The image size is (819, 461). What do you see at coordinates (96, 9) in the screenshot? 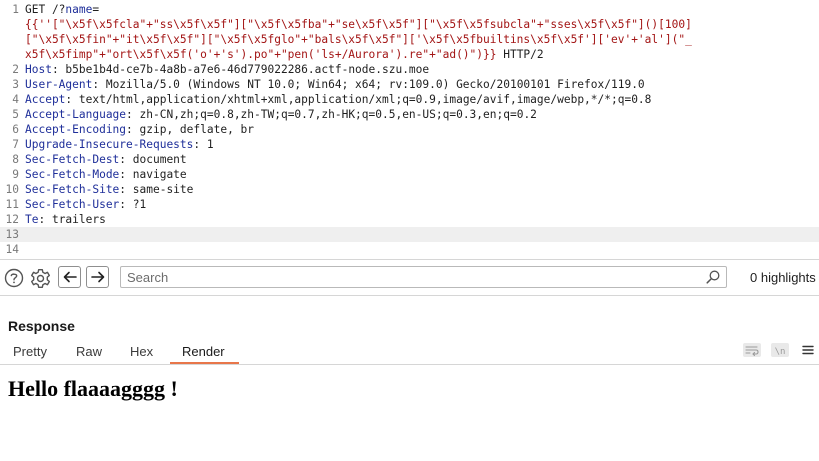
I see `code-text: =` at bounding box center [96, 9].